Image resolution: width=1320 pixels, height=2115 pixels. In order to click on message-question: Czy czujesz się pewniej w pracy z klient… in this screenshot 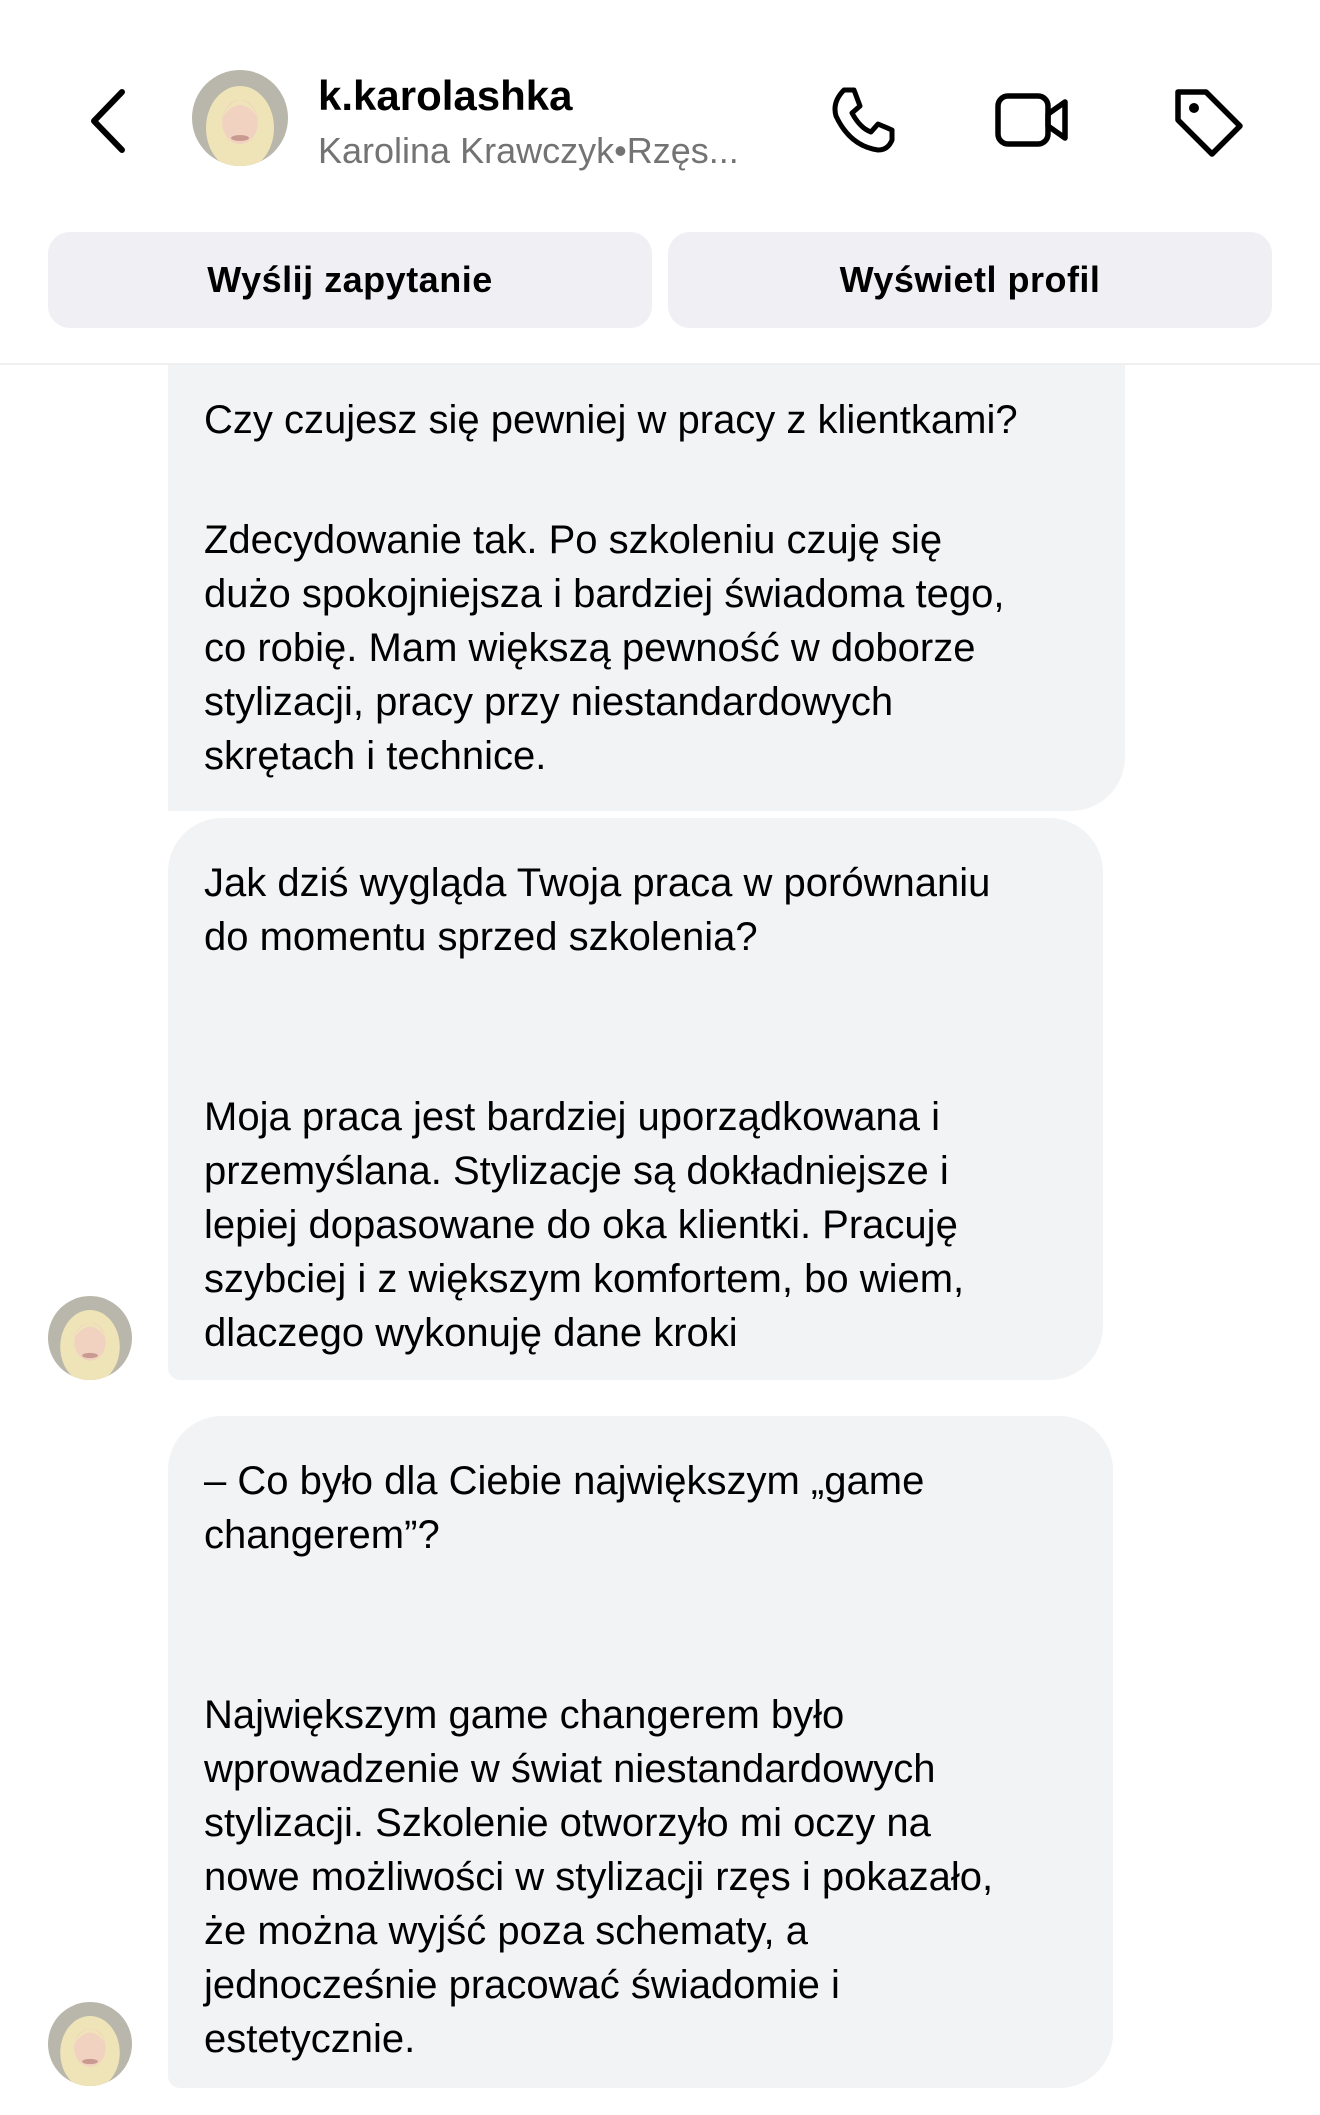, I will do `click(611, 420)`.